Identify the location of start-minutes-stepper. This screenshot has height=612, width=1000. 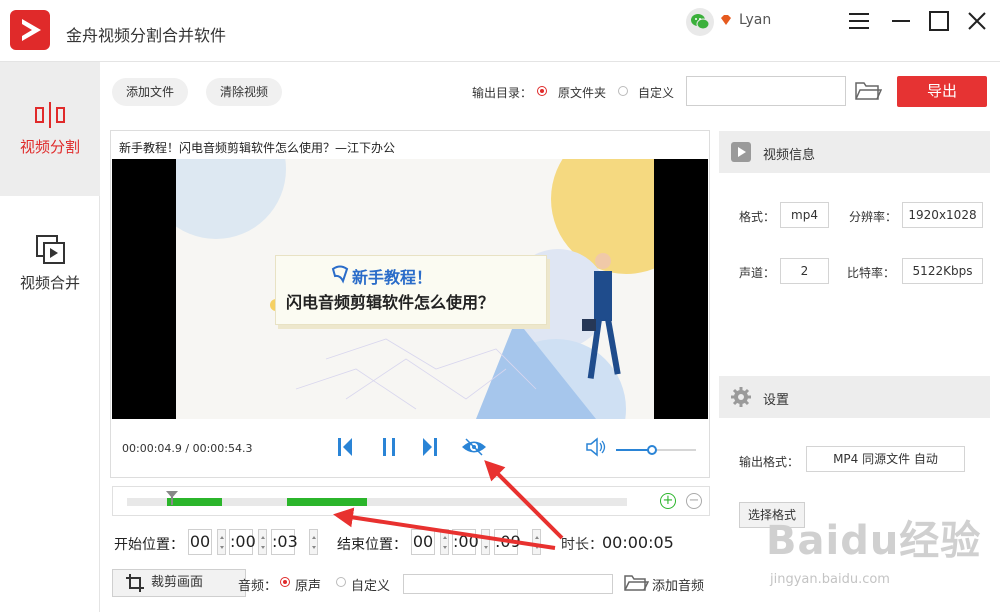
(262, 542).